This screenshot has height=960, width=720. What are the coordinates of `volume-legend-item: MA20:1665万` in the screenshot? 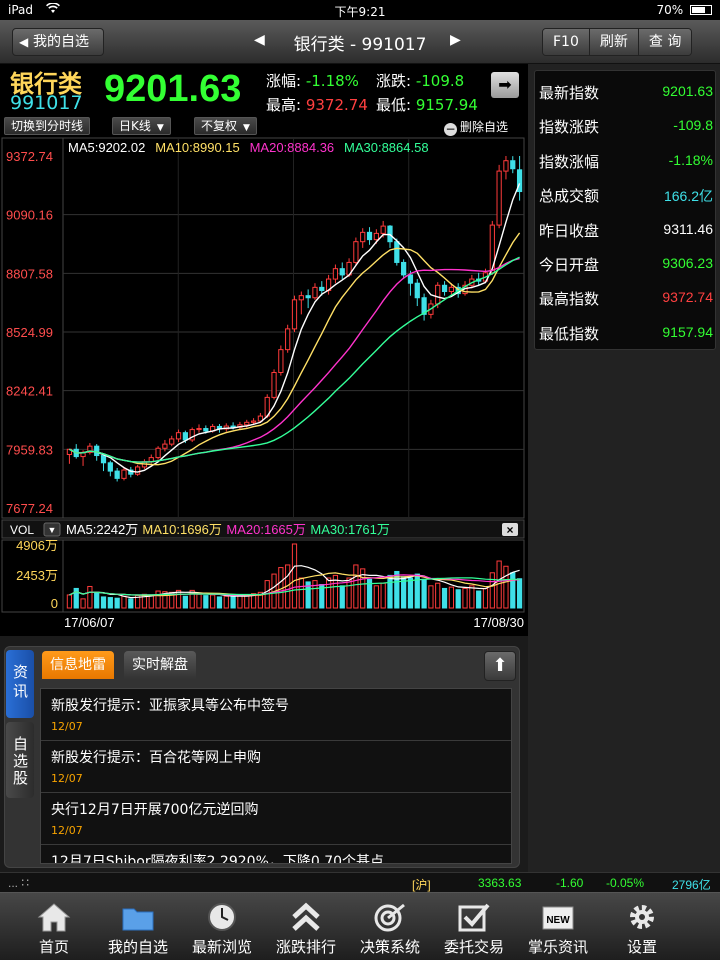 It's located at (266, 529).